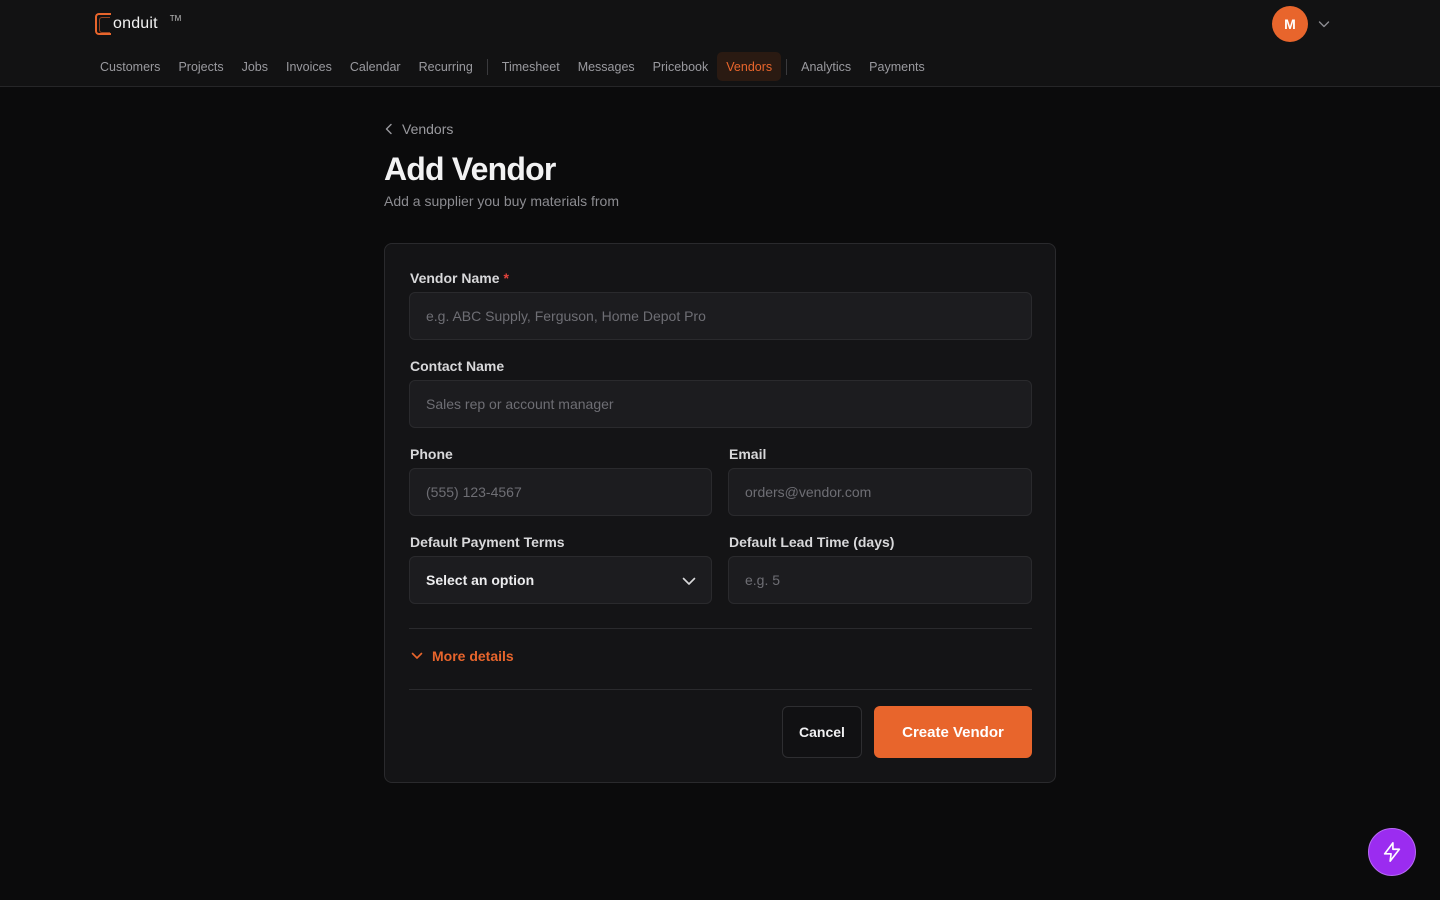 This screenshot has height=900, width=1440. What do you see at coordinates (681, 66) in the screenshot?
I see `nav-item-pricebook: Pricebook` at bounding box center [681, 66].